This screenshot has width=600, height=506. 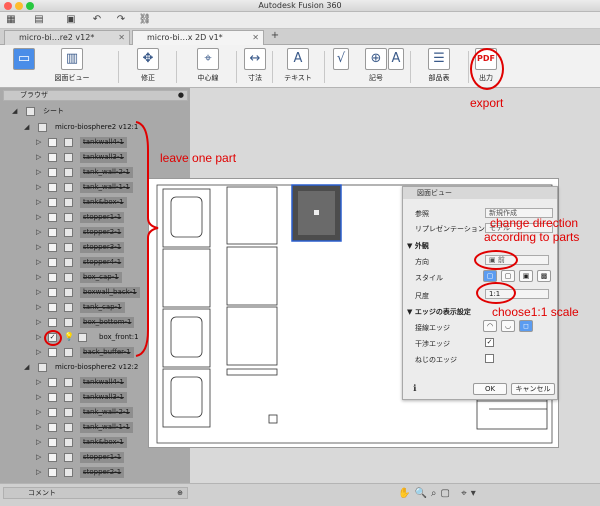 I want to click on browser-header: ブラウザ ●, so click(x=95, y=95).